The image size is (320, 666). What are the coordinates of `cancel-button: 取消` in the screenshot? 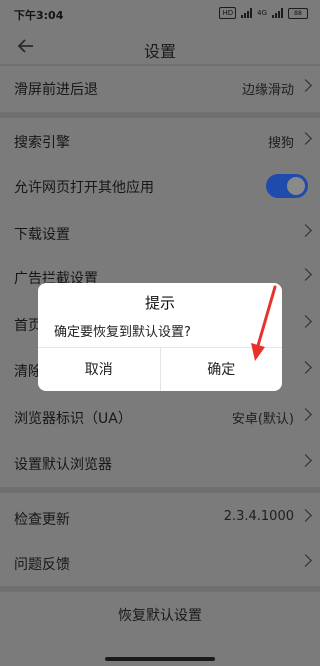 It's located at (99, 369).